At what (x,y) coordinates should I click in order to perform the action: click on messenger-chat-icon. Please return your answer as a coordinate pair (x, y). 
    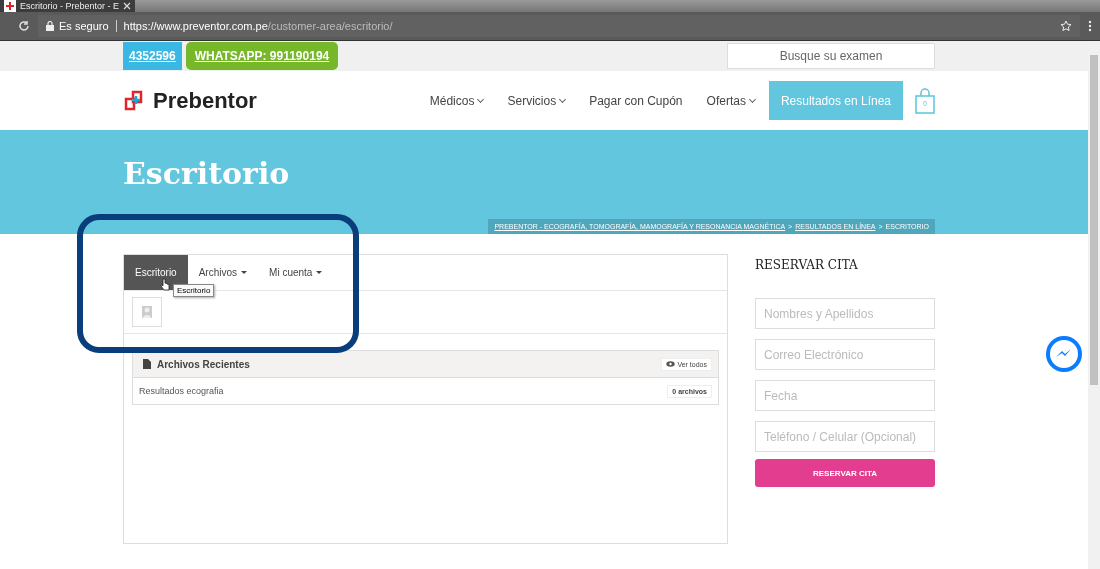
    Looking at the image, I should click on (1064, 354).